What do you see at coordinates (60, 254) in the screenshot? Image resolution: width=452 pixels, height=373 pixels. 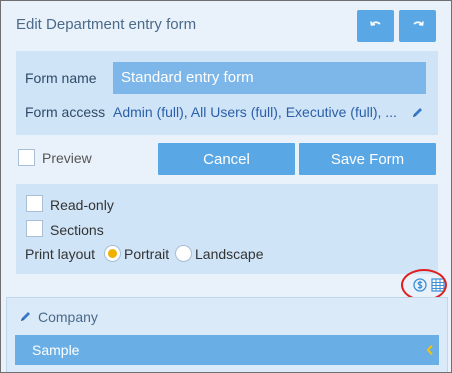 I see `print-layout-label: Print layout` at bounding box center [60, 254].